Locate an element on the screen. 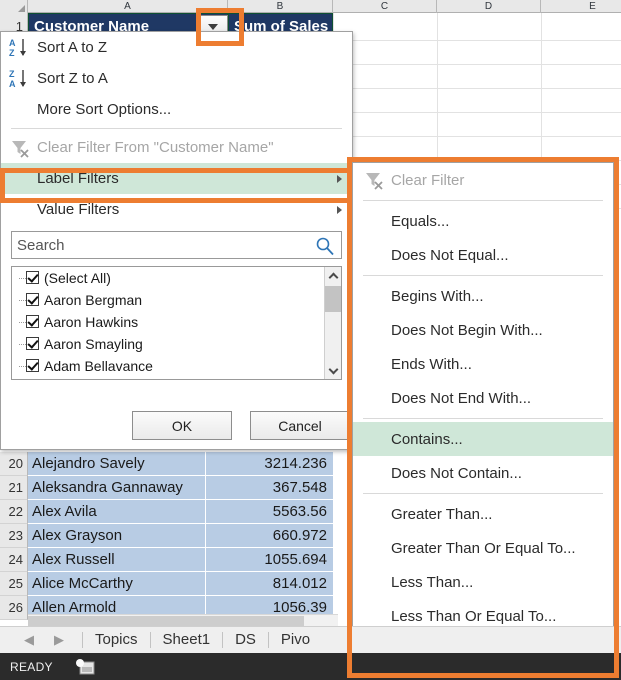 The width and height of the screenshot is (621, 680). sheet-tab-bar: ◀ ▶ Topics Sheet1 DS Pivo is located at coordinates (310, 639).